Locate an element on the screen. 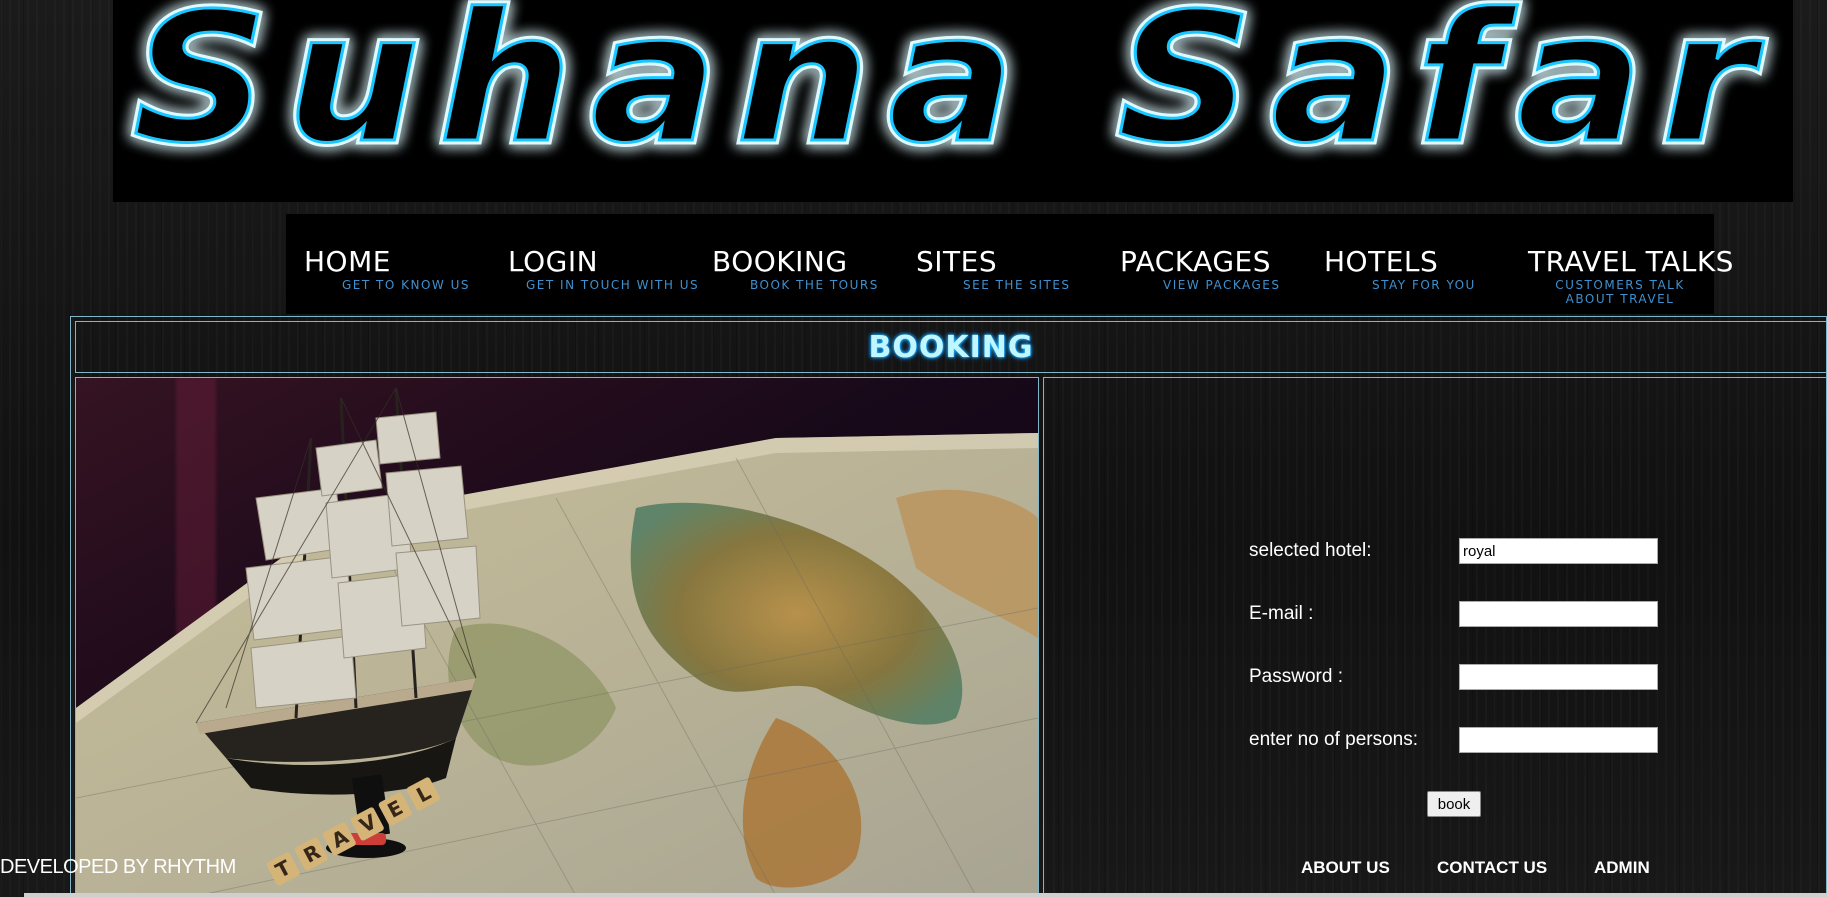  hotel-label: selected hotel: is located at coordinates (1310, 550).